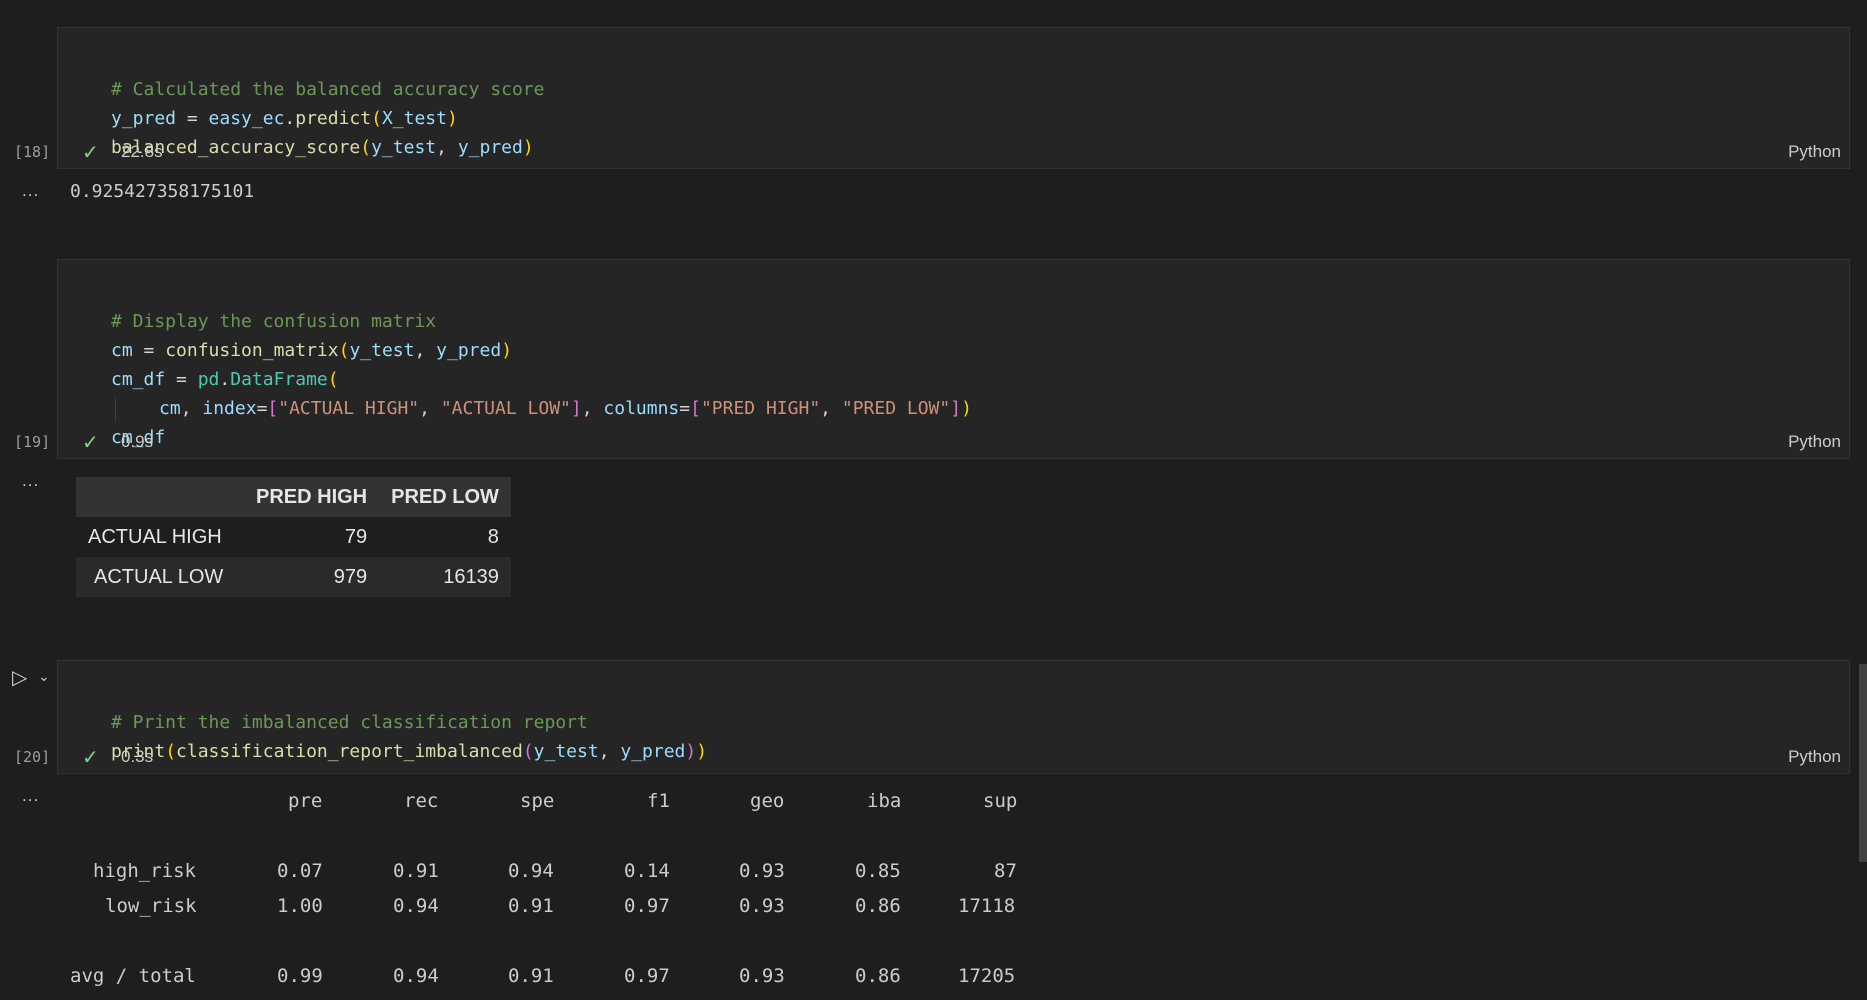 Image resolution: width=1867 pixels, height=1000 pixels. Describe the element at coordinates (252, 350) in the screenshot. I see `code-token: confusion_matrix` at that location.